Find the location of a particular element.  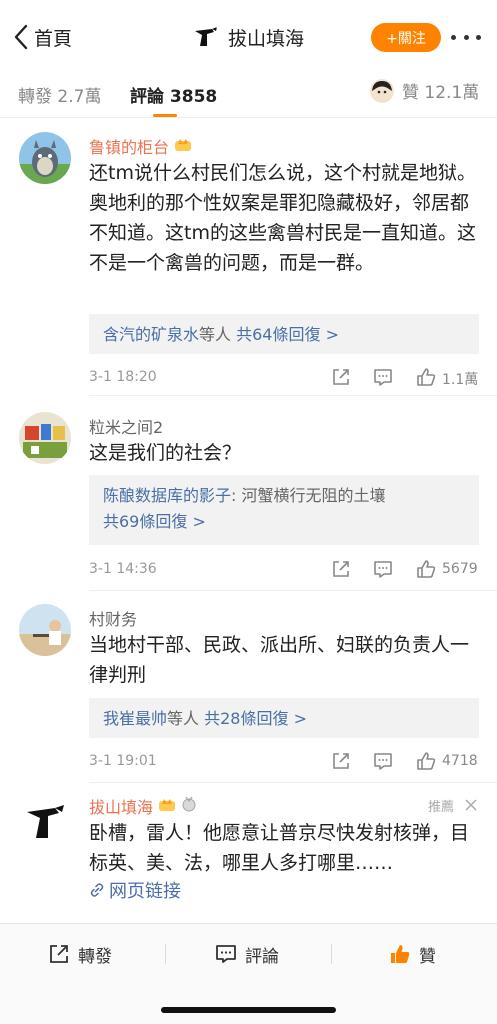

web-link: 网页链接 is located at coordinates (135, 890).